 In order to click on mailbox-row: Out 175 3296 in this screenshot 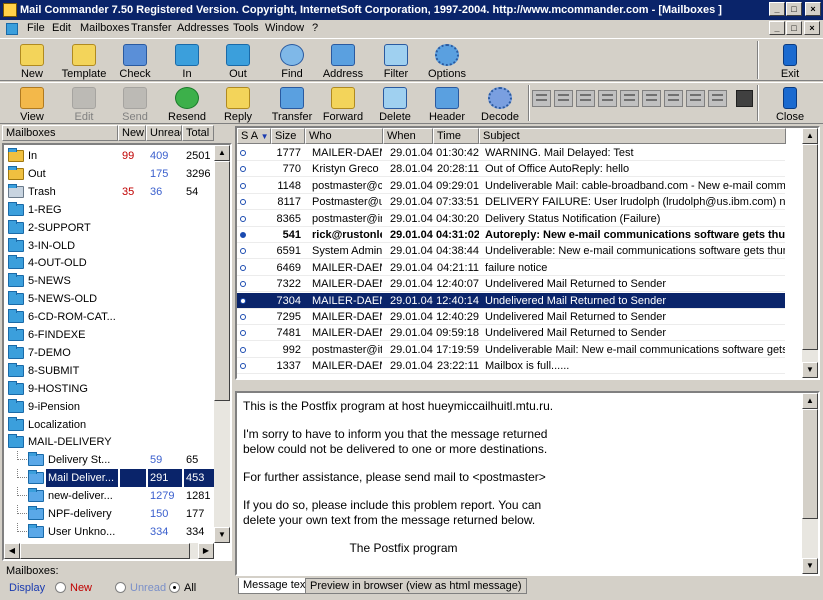, I will do `click(109, 174)`.